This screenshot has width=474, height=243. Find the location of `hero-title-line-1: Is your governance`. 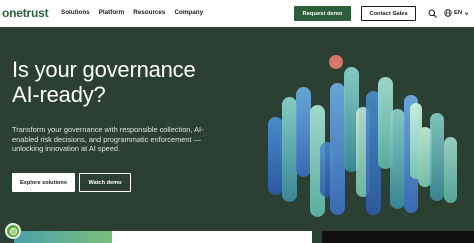

hero-title-line-1: Is your governance is located at coordinates (104, 69).